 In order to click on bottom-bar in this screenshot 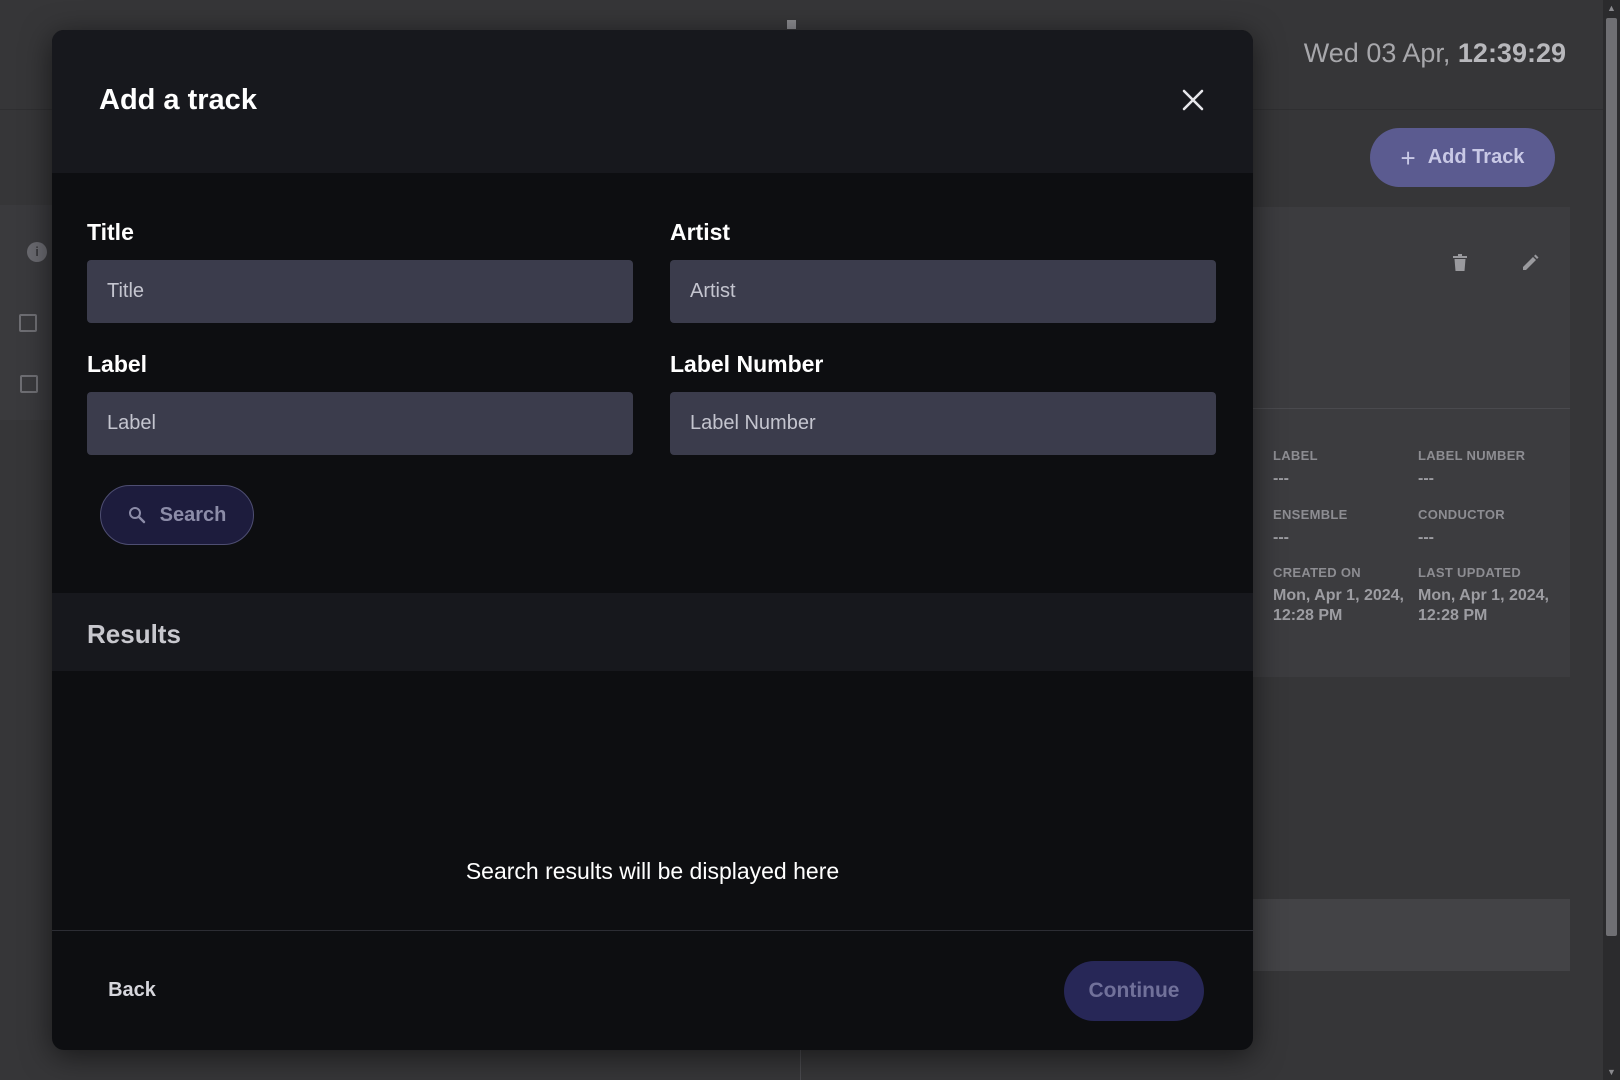, I will do `click(1411, 935)`.